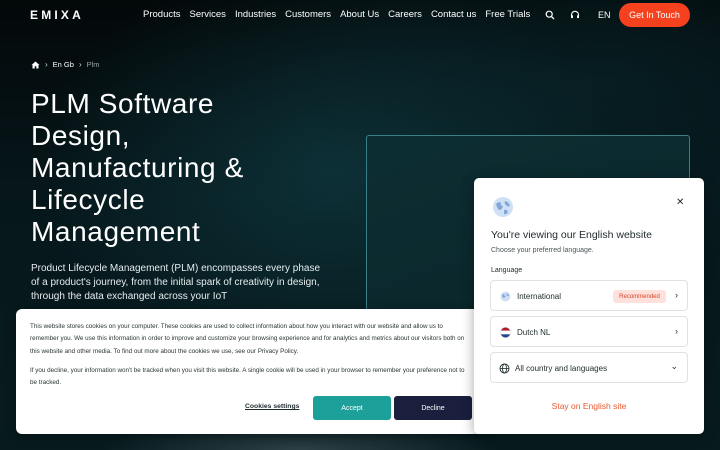  I want to click on breadcrumb-item-en-gb: En Gb, so click(63, 64).